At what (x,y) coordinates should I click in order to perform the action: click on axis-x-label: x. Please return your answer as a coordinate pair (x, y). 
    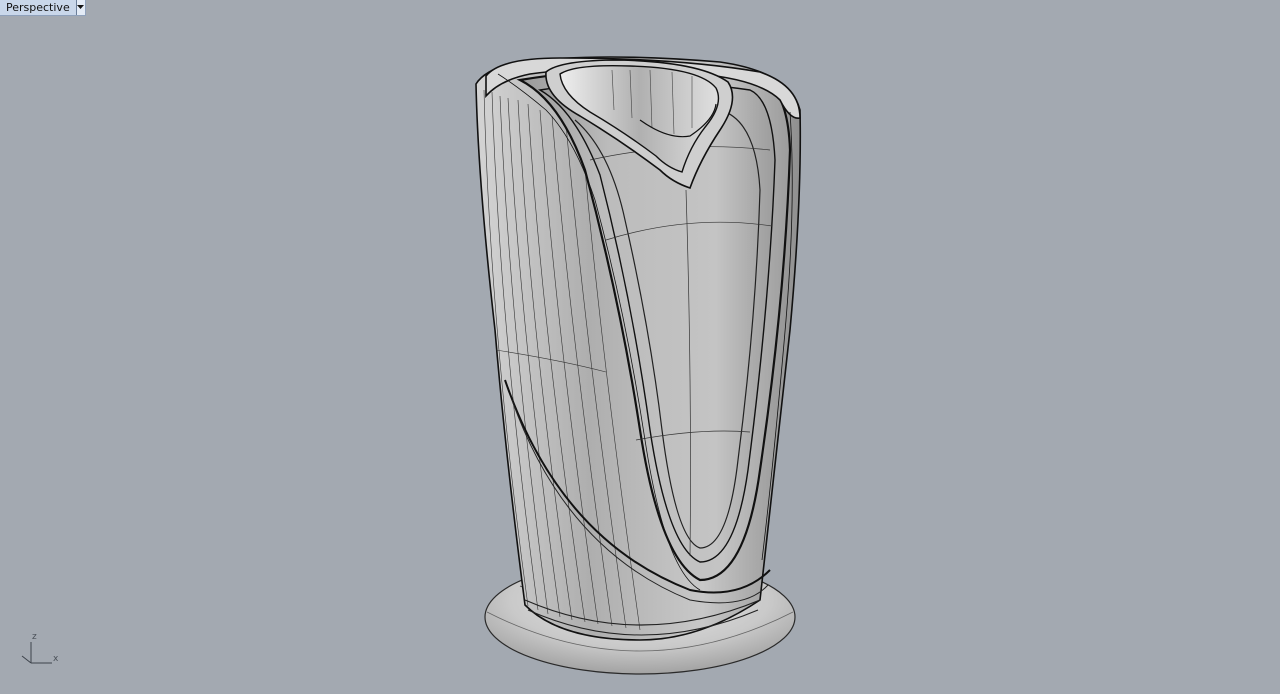
    Looking at the image, I should click on (56, 659).